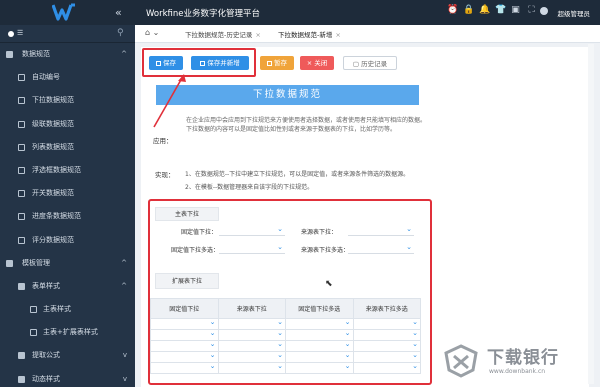 This screenshot has height=387, width=600. I want to click on watermark-text: 下载银行, so click(523, 358).